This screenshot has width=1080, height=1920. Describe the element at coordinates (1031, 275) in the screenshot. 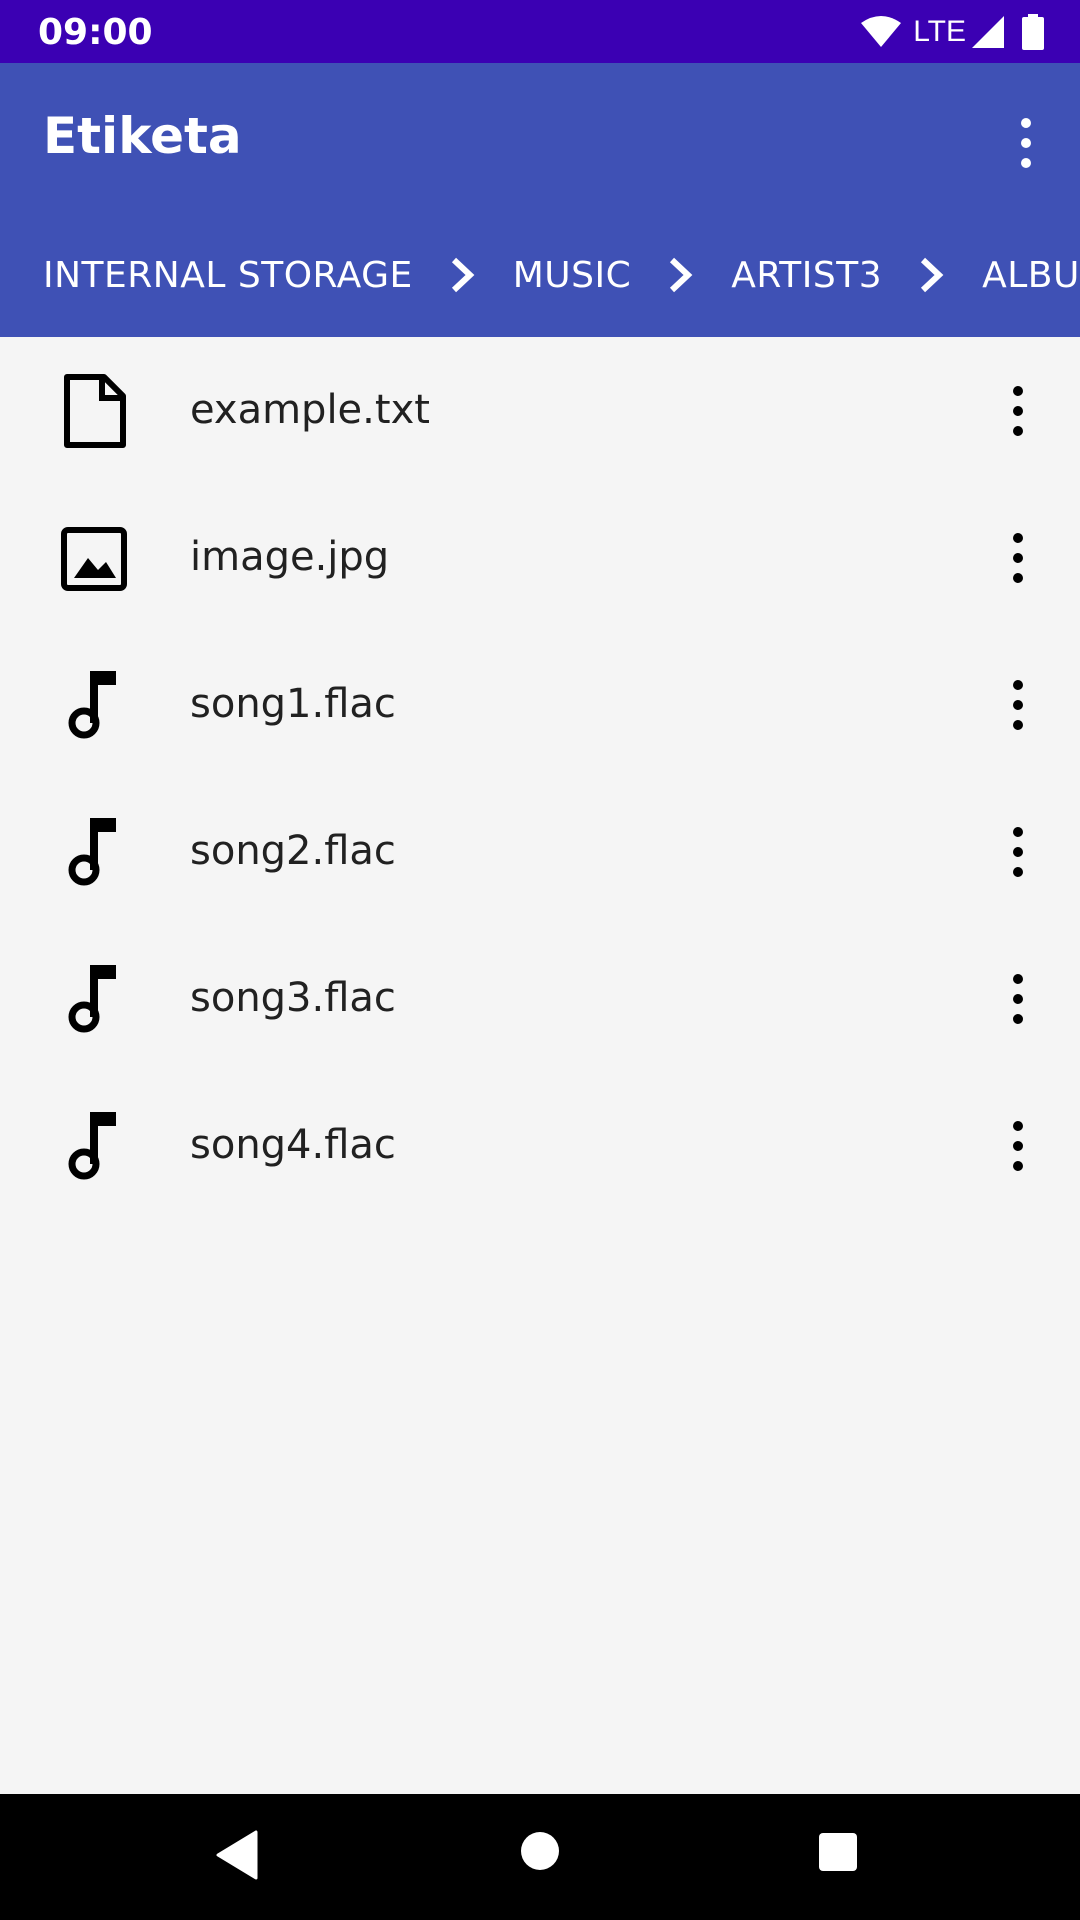

I see `breadcrumb-item-album: ALBU` at that location.